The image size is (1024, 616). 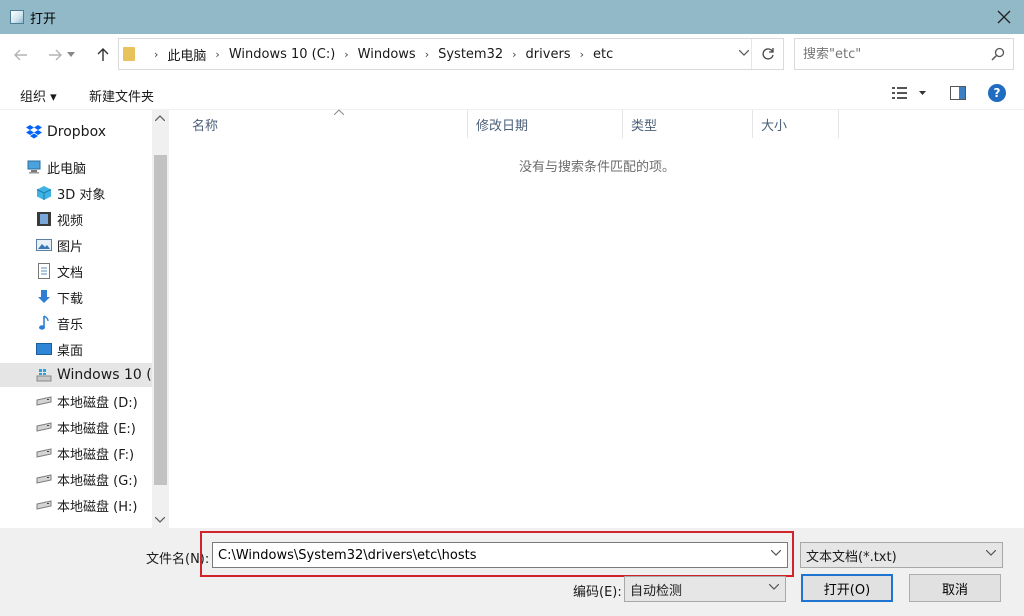 What do you see at coordinates (998, 56) in the screenshot?
I see `search-icon` at bounding box center [998, 56].